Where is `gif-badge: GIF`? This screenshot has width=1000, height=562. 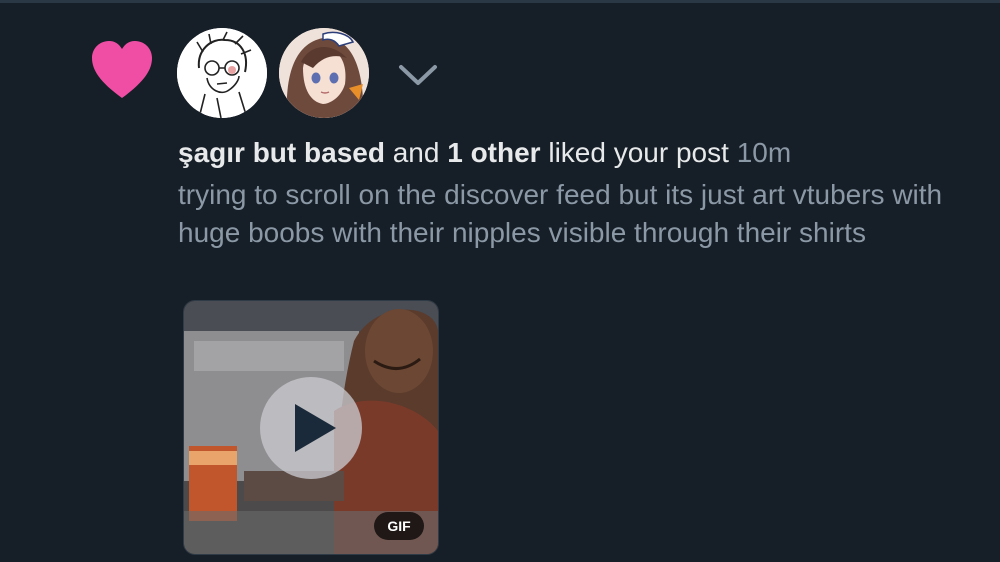
gif-badge: GIF is located at coordinates (399, 526).